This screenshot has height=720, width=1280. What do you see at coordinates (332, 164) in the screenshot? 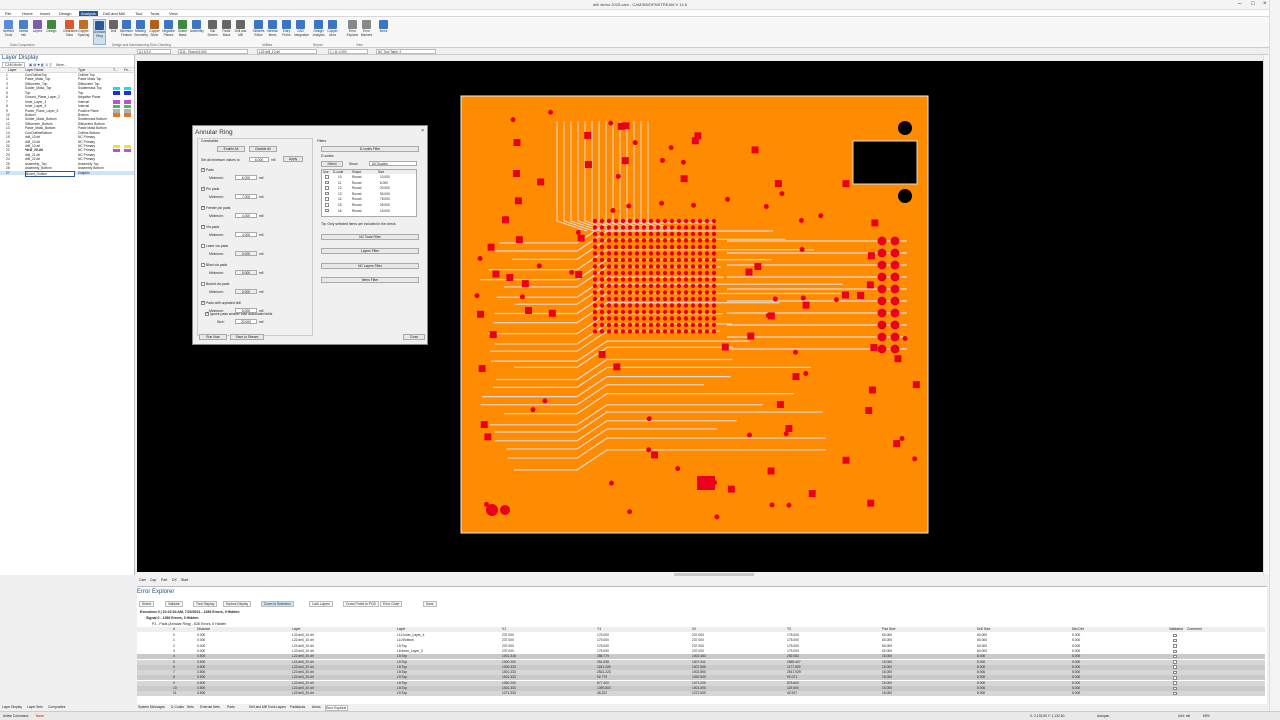
I see `select-dropdown: Select` at bounding box center [332, 164].